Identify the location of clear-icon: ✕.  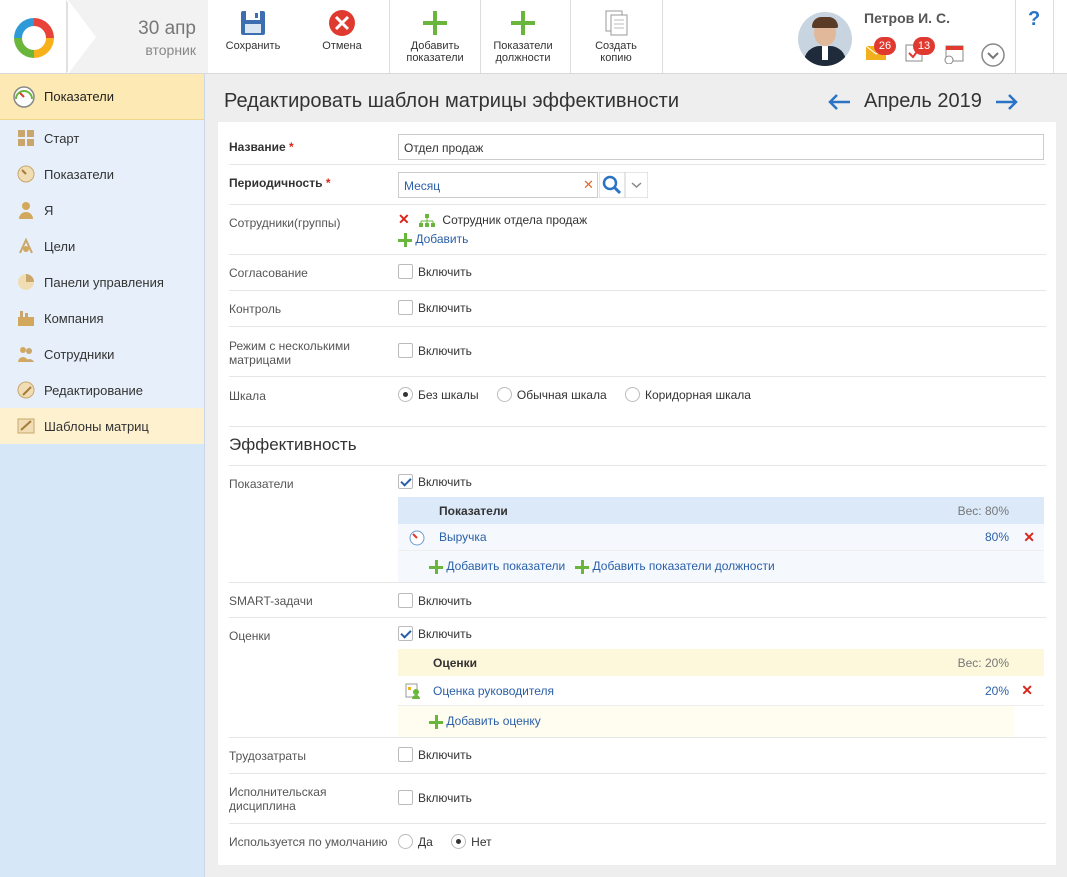
(588, 185).